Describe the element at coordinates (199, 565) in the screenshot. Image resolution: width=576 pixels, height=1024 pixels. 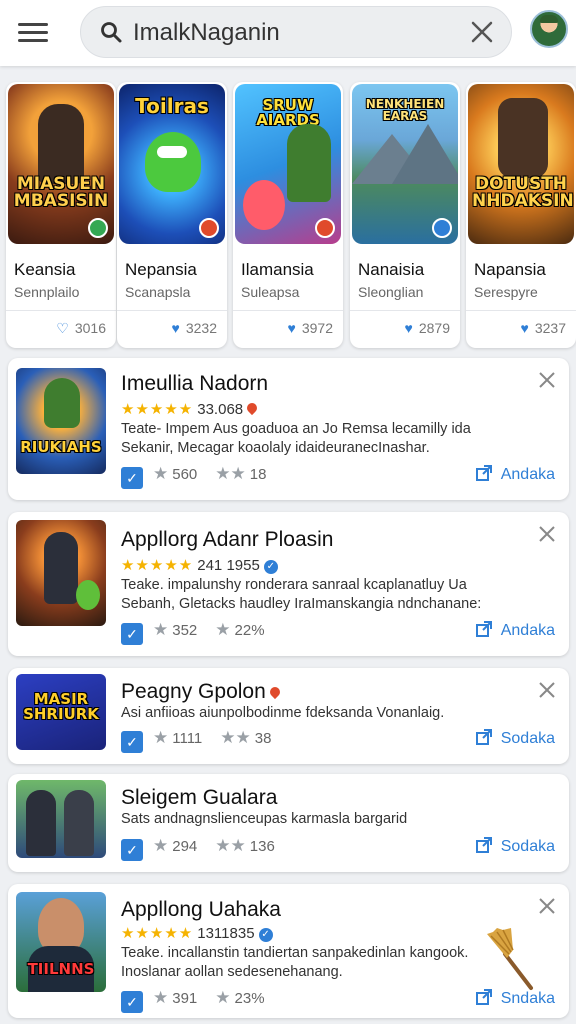
I see `rating: ★★★★★ 241 1955 ✓` at that location.